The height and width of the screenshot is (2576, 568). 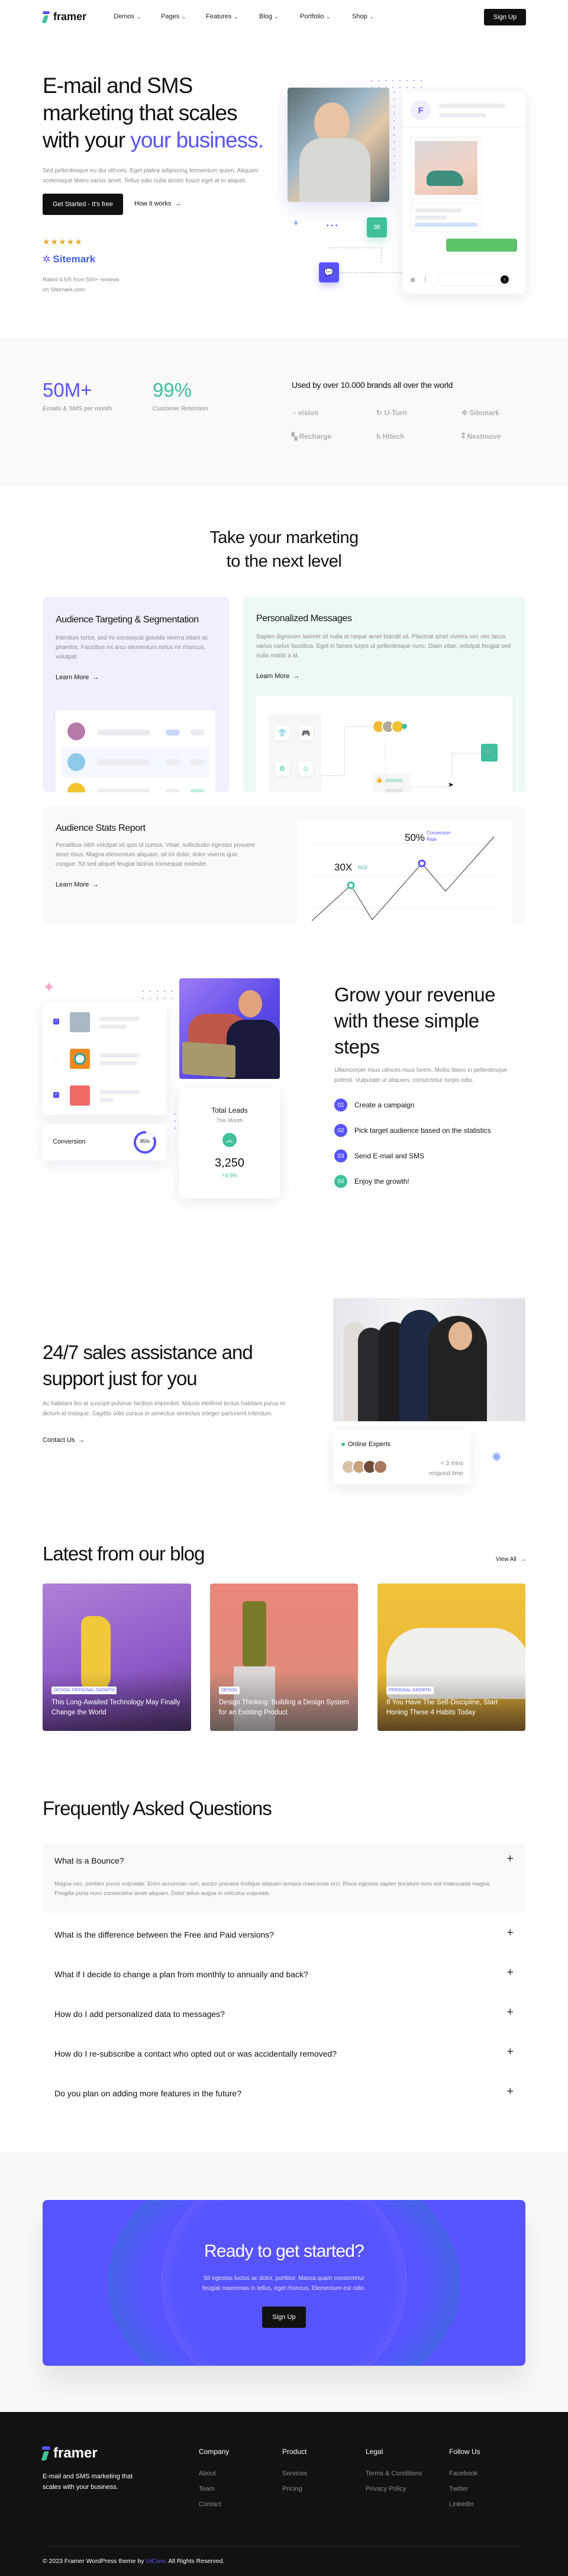 I want to click on rating-line: Rated 4.5/5 from 500+ reviews, so click(x=81, y=280).